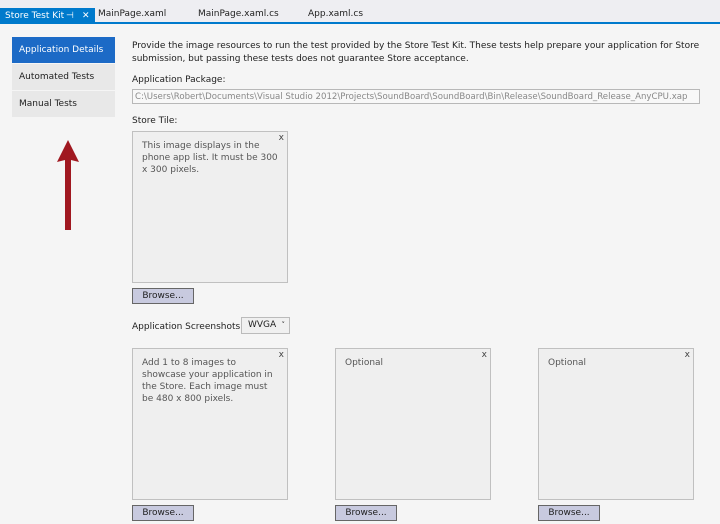  Describe the element at coordinates (63, 50) in the screenshot. I see `sidebar-item-application-details: Application Details` at that location.